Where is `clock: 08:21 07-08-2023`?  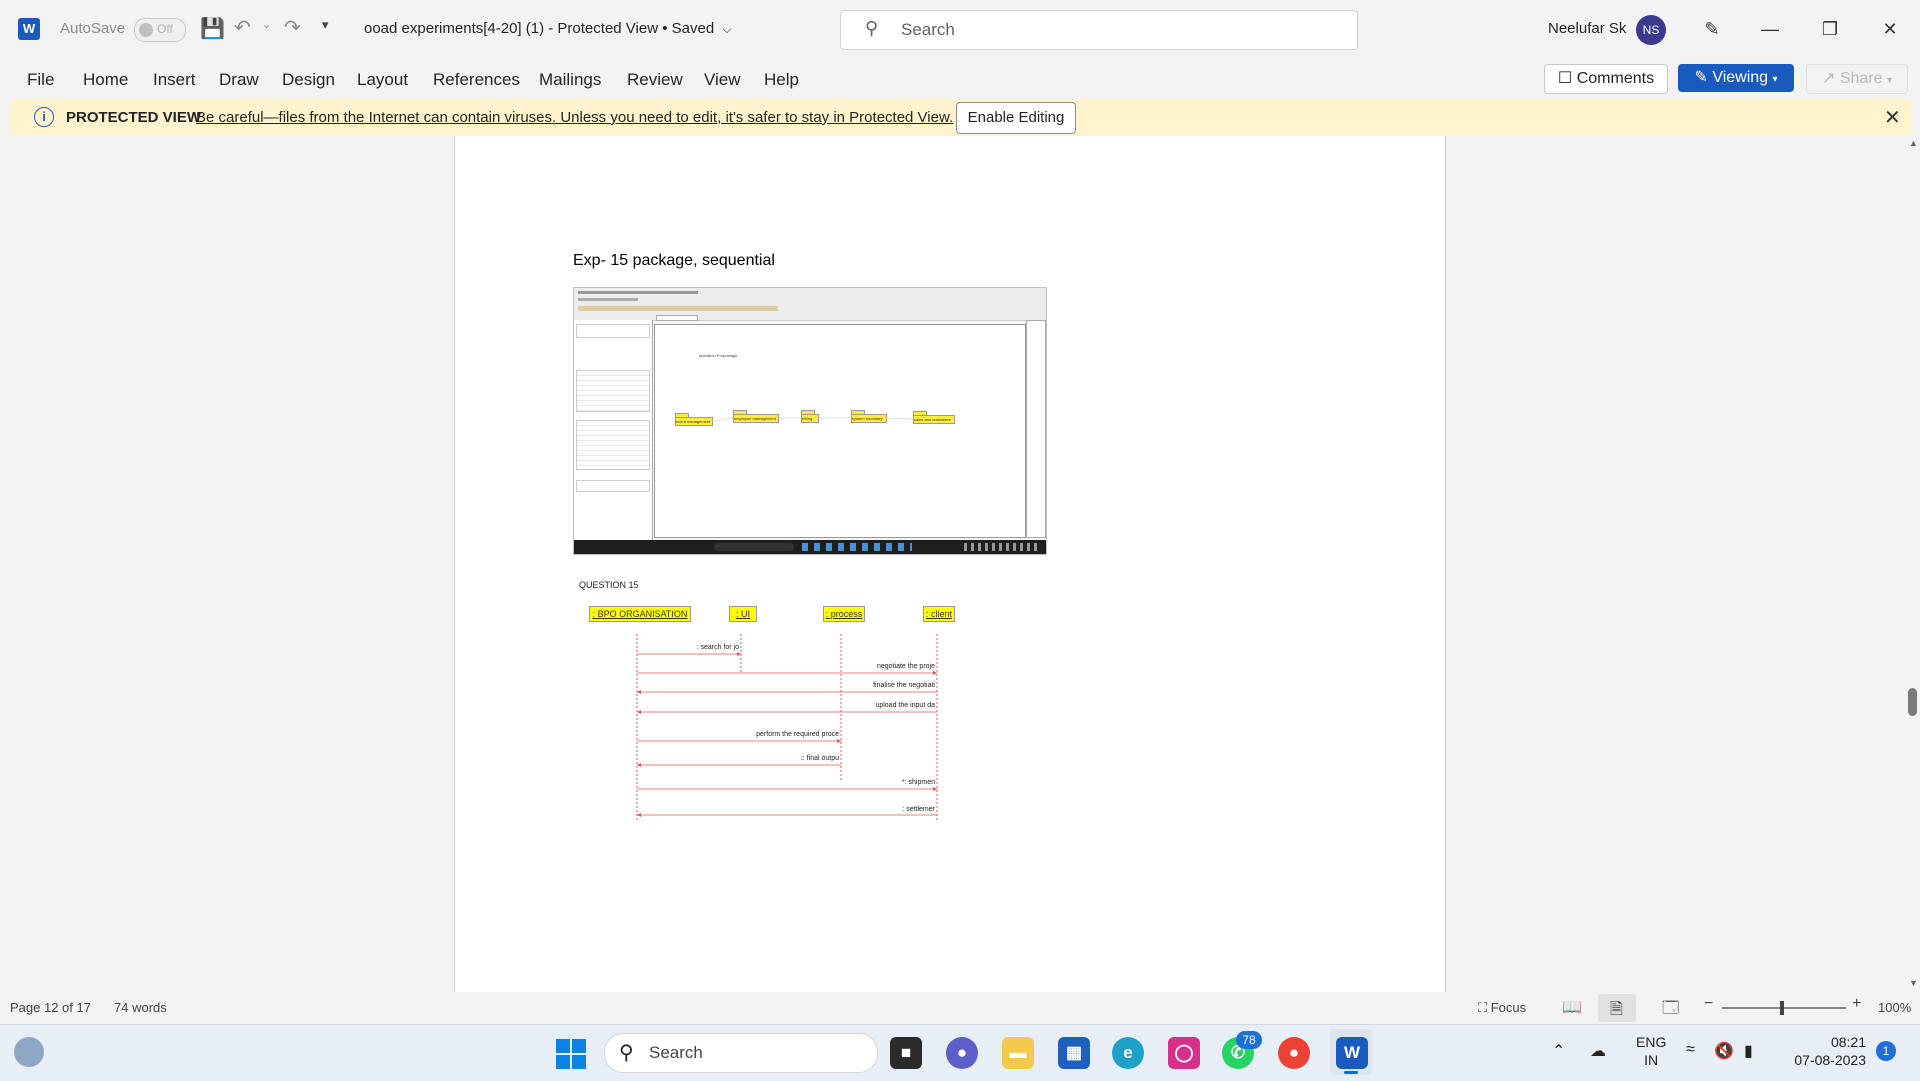 clock: 08:21 07-08-2023 is located at coordinates (1826, 1051).